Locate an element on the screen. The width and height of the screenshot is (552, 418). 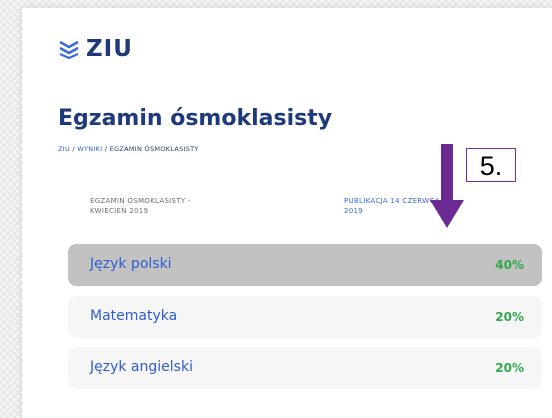
breadcrumb-results-link: WYNIKI is located at coordinates (89, 149).